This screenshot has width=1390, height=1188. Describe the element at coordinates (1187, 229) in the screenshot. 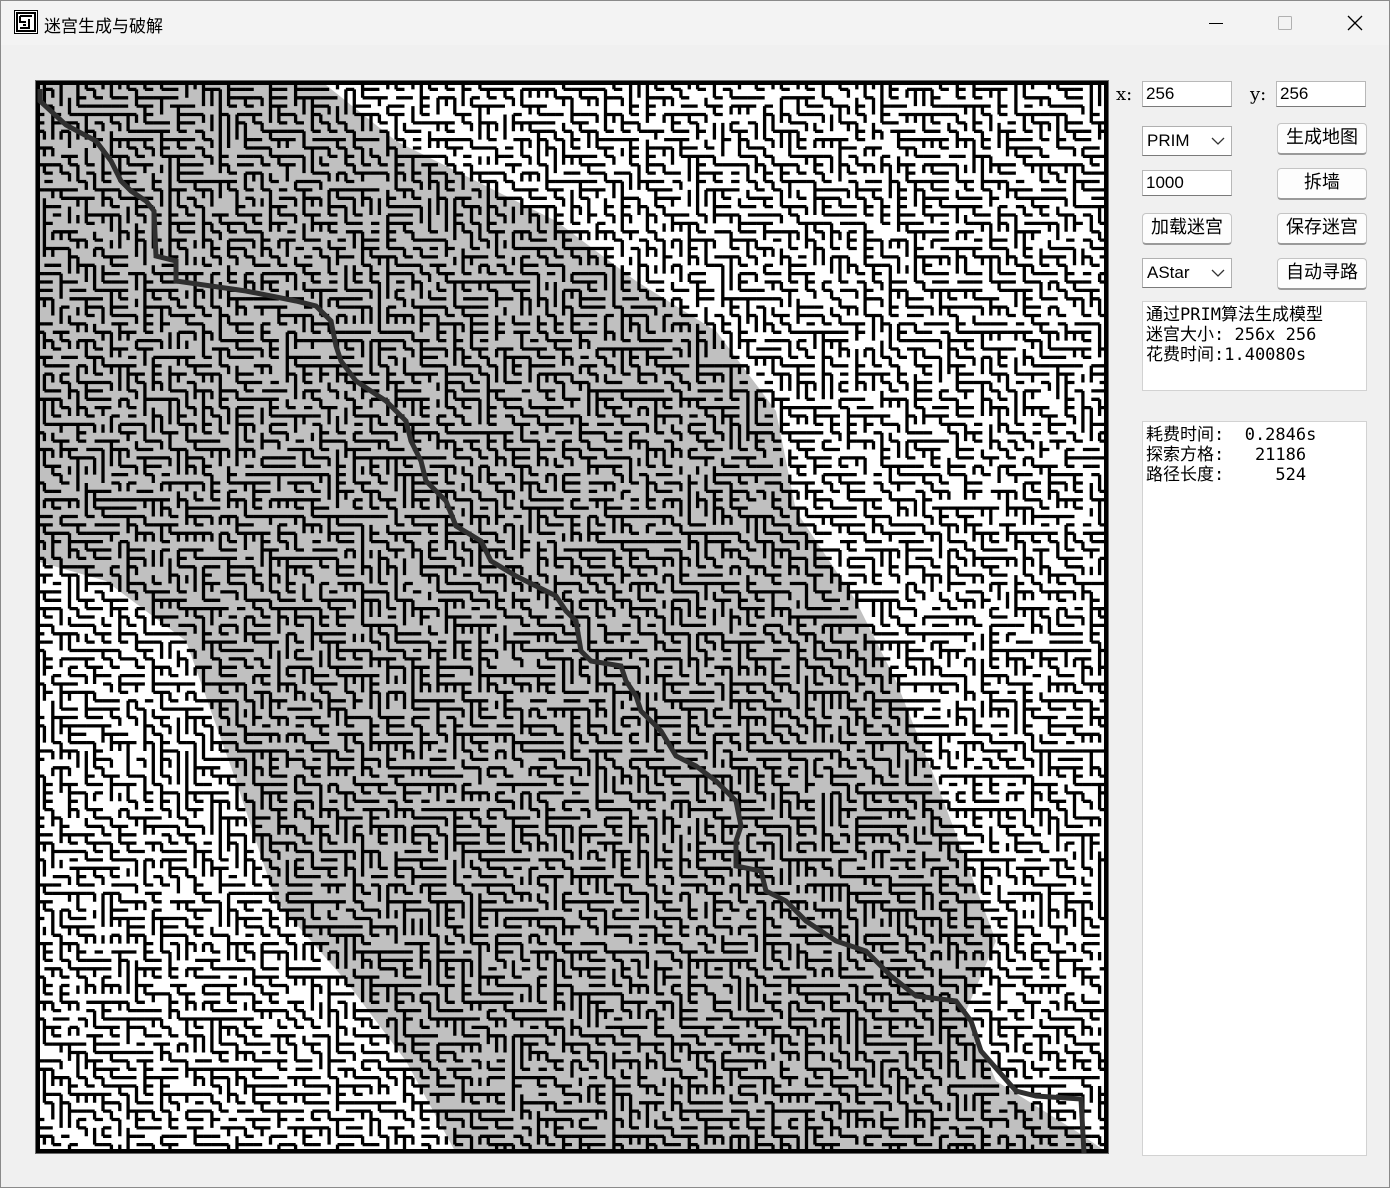

I see `load-maze-button: 加载迷宫` at that location.